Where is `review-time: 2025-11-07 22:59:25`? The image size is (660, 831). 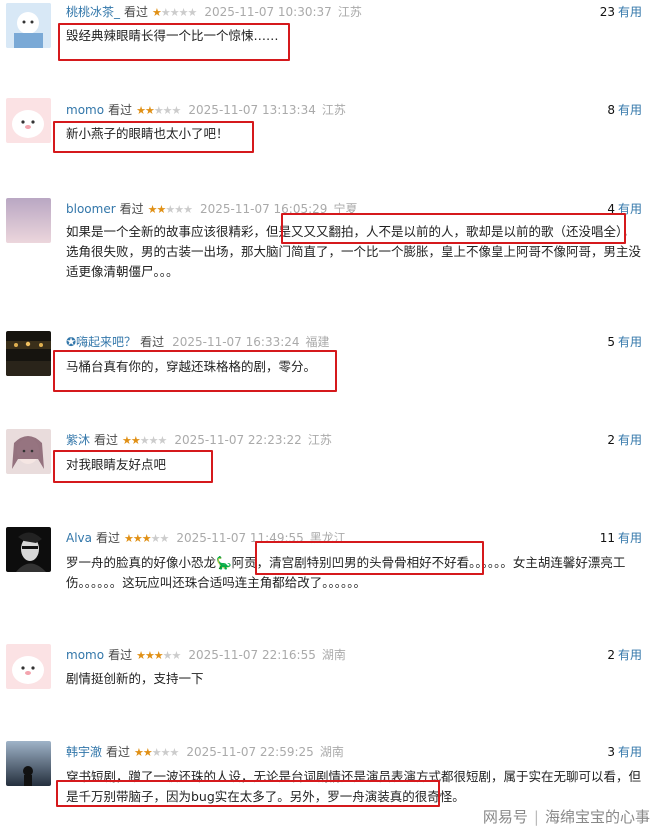
review-time: 2025-11-07 22:59:25 is located at coordinates (250, 752).